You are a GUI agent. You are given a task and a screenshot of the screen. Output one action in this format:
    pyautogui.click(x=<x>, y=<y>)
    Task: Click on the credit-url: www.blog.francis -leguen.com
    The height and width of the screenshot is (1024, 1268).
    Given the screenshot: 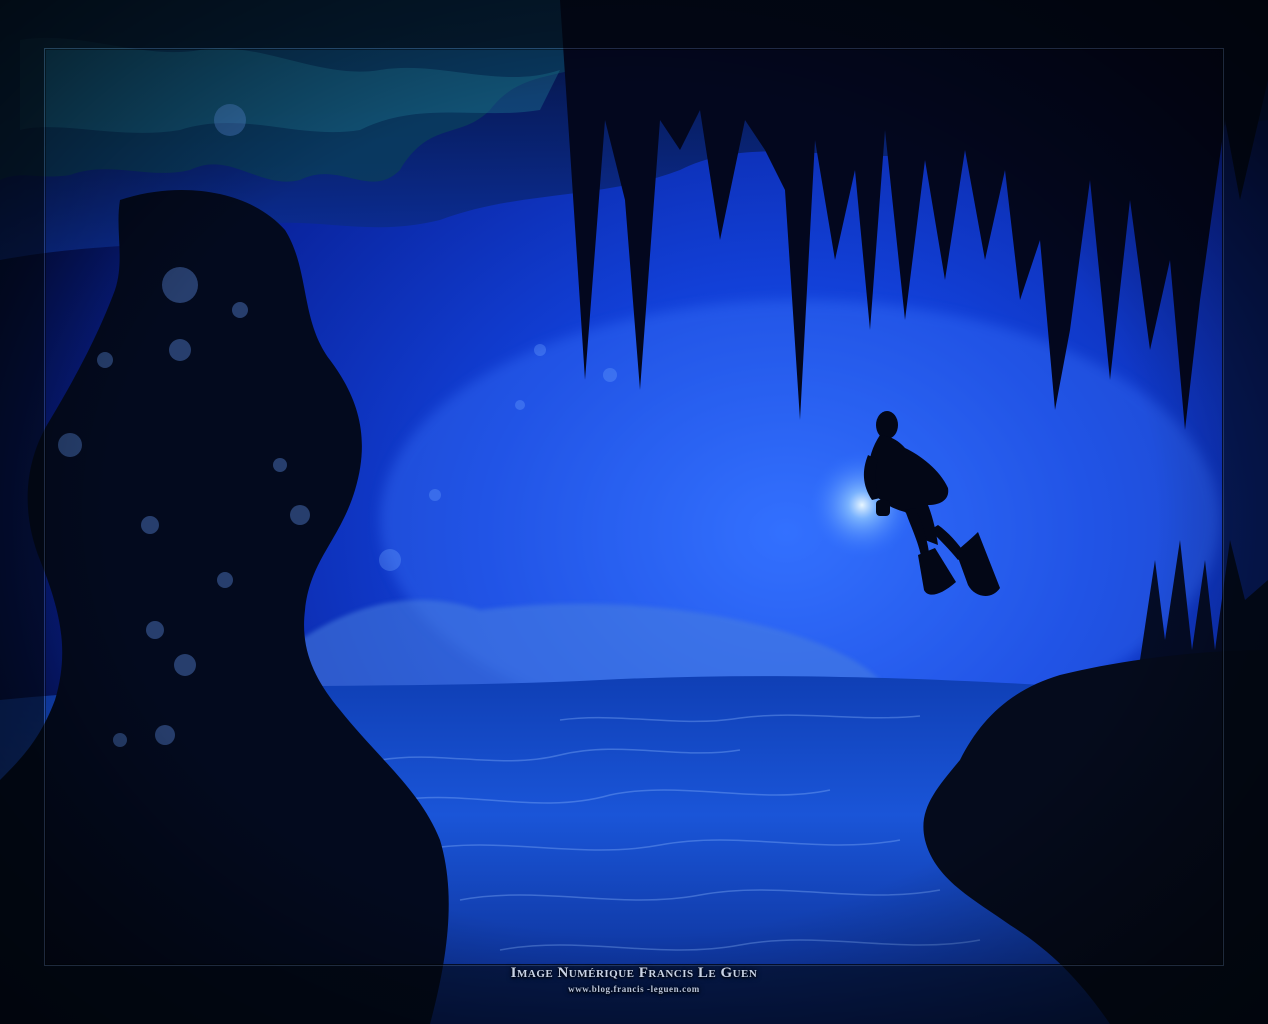 What is the action you would take?
    pyautogui.click(x=634, y=989)
    